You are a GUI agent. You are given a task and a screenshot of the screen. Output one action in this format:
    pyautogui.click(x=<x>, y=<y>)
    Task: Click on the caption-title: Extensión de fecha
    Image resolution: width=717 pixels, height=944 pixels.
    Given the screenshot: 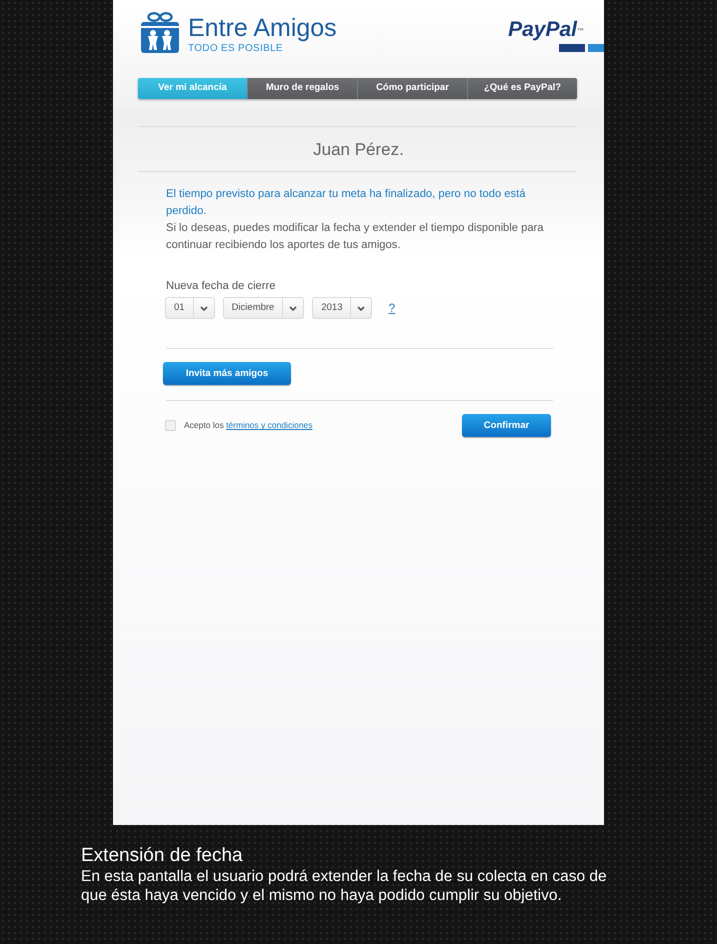 What is the action you would take?
    pyautogui.click(x=162, y=856)
    